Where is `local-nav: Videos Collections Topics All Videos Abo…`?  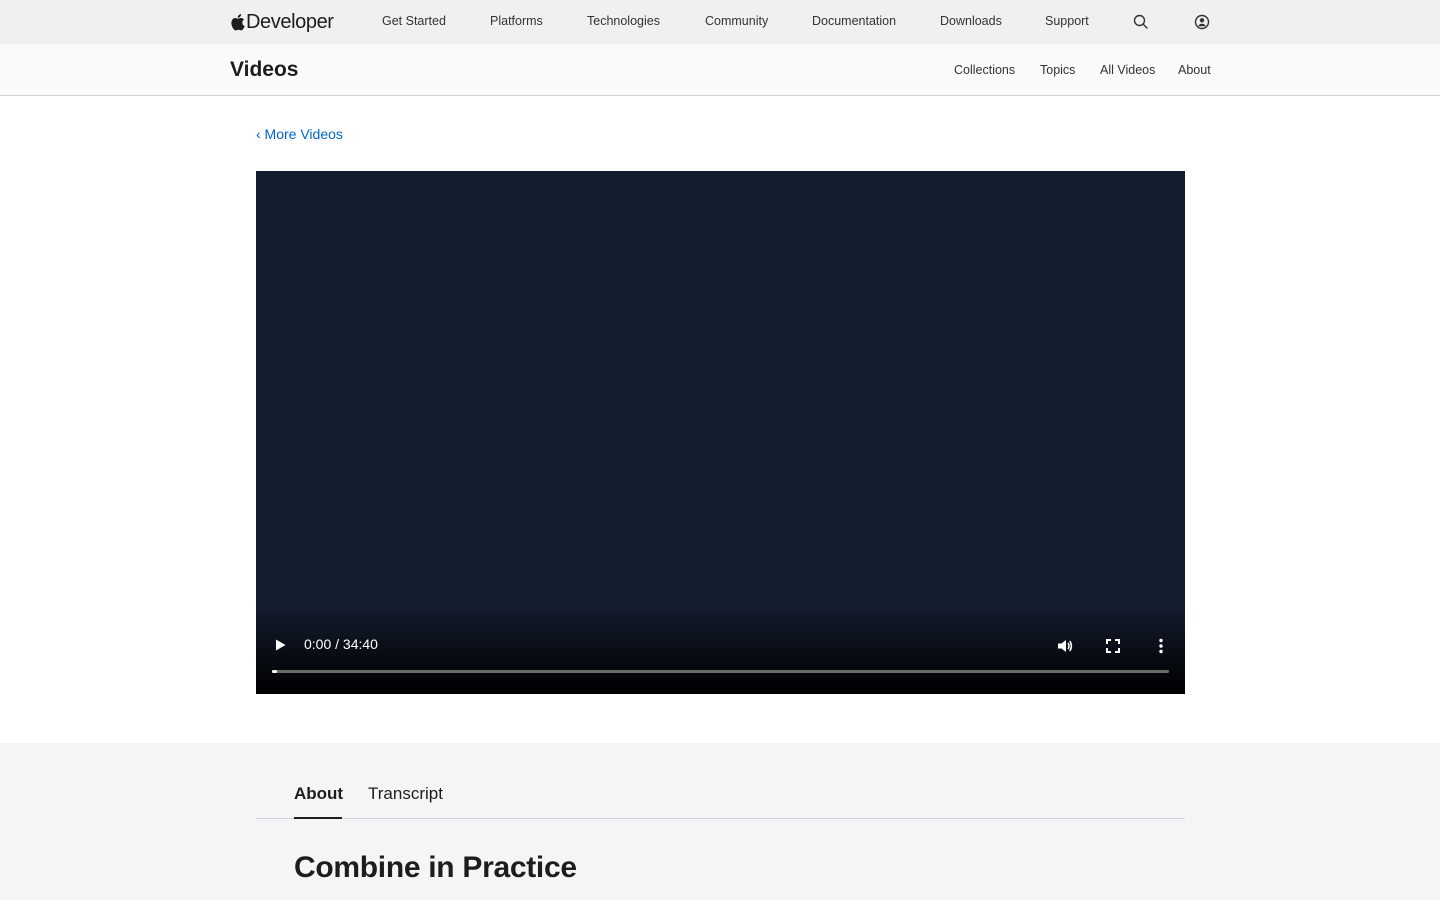 local-nav: Videos Collections Topics All Videos Abo… is located at coordinates (720, 70).